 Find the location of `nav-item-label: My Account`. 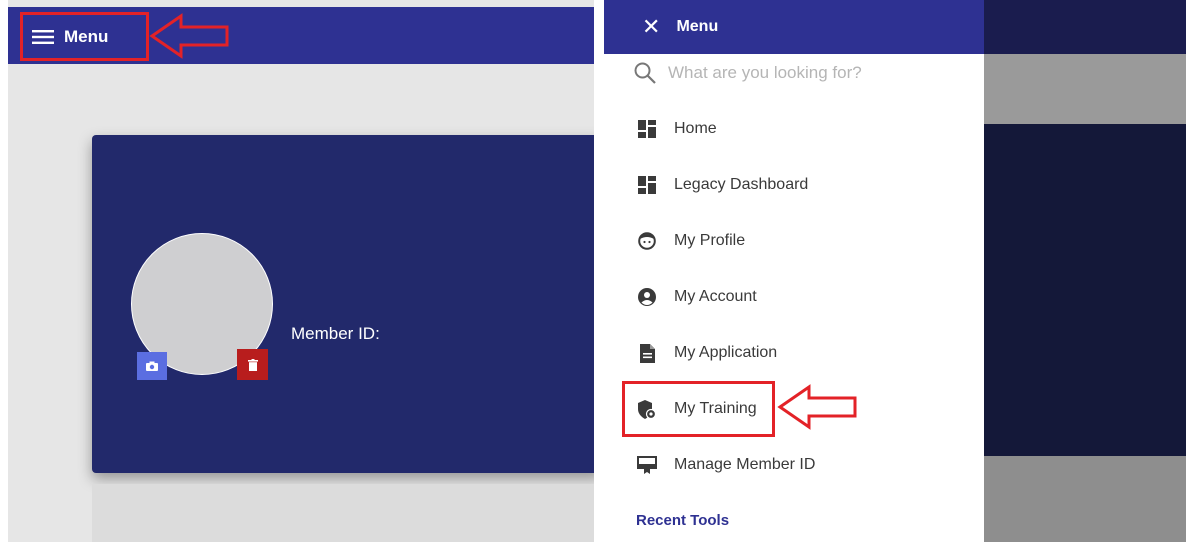

nav-item-label: My Account is located at coordinates (715, 296).